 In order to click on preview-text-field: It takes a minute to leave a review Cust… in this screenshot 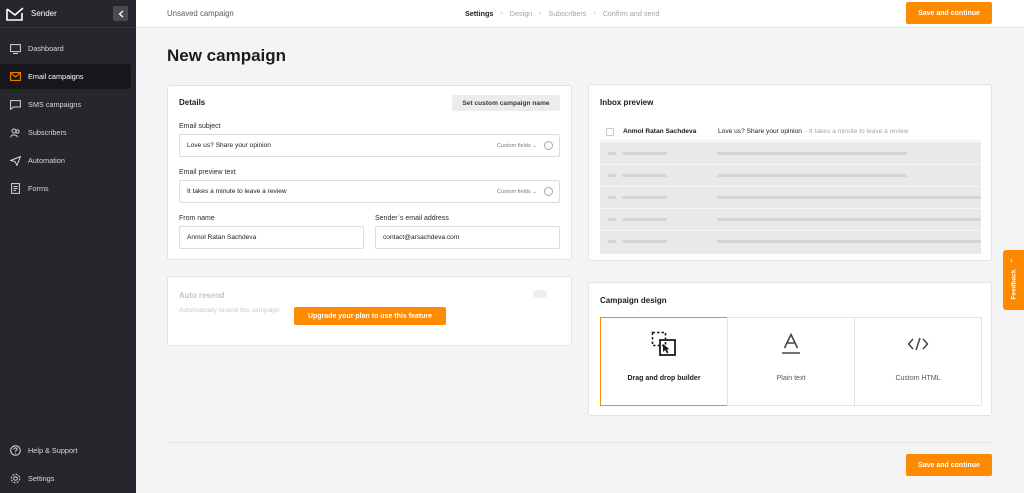, I will do `click(369, 191)`.